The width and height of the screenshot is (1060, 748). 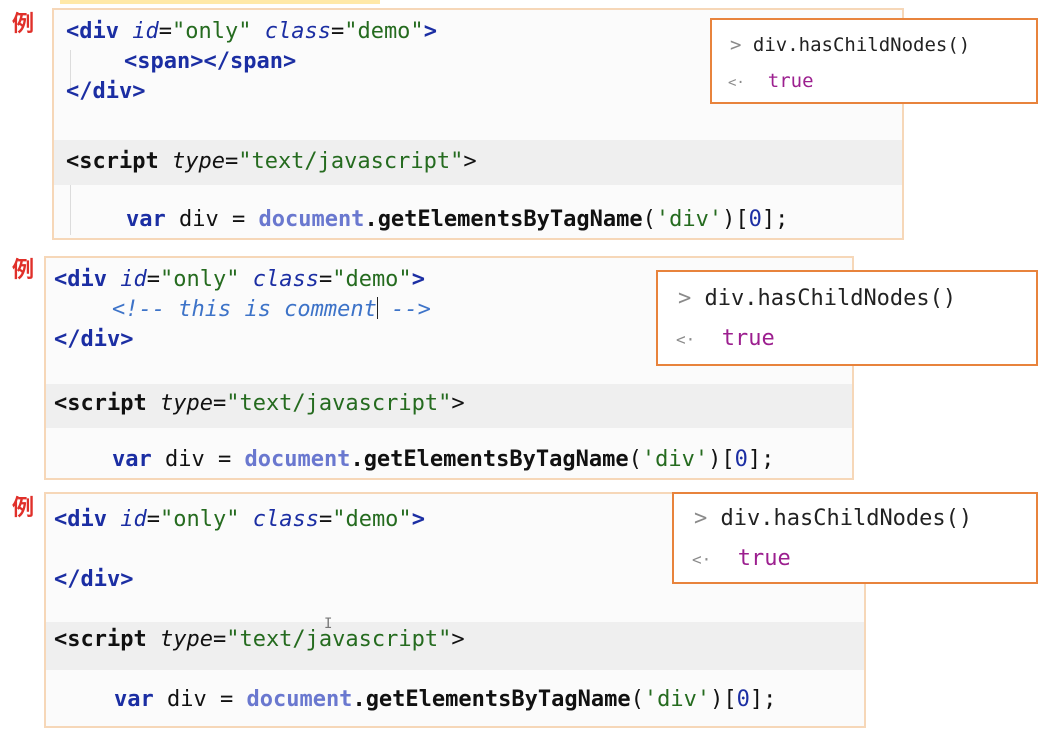 What do you see at coordinates (847, 318) in the screenshot?
I see `console-box-2: > div.hasChildNodes() <· true` at bounding box center [847, 318].